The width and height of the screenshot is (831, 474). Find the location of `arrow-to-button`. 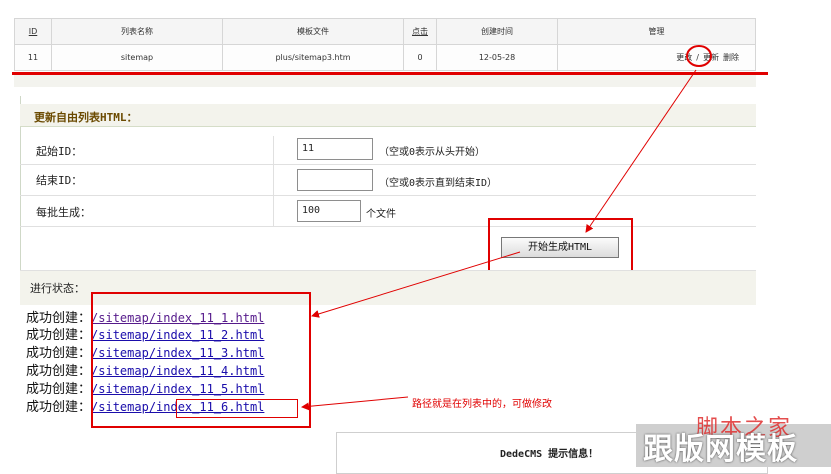

arrow-to-button is located at coordinates (641, 151).